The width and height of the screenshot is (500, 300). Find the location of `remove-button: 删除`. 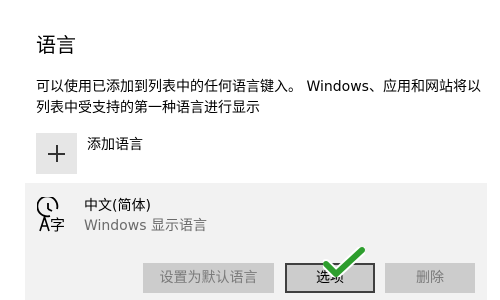

remove-button: 删除 is located at coordinates (430, 278).